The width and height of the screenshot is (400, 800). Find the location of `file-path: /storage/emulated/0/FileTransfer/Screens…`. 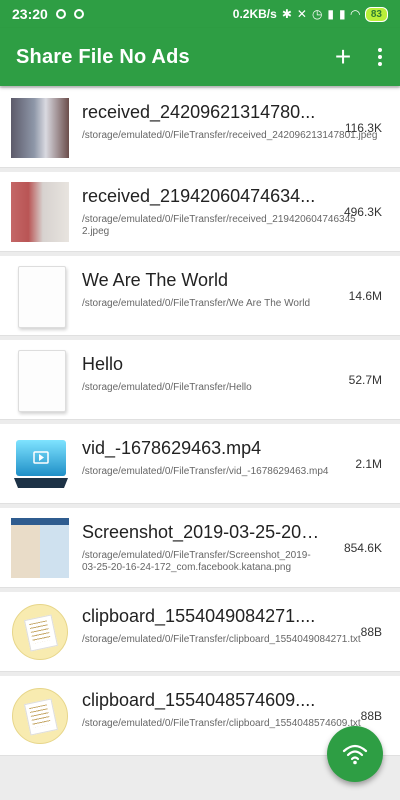

file-path: /storage/emulated/0/FileTransfer/Screens… is located at coordinates (196, 561).